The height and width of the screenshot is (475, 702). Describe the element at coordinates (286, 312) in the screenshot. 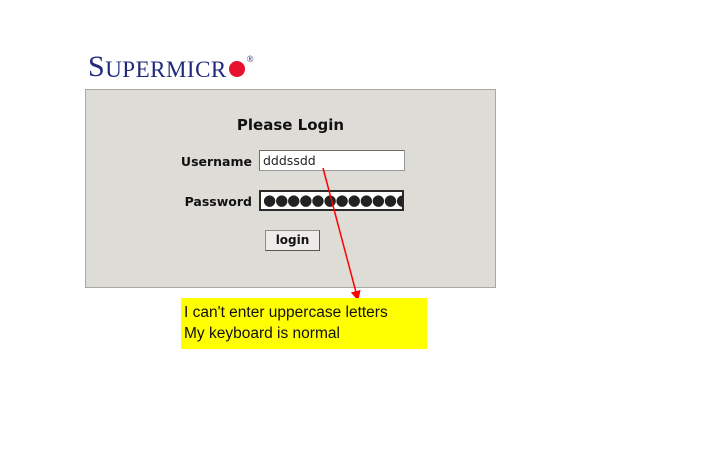

I see `annotation-line-1: I can't enter uppercase letters` at that location.